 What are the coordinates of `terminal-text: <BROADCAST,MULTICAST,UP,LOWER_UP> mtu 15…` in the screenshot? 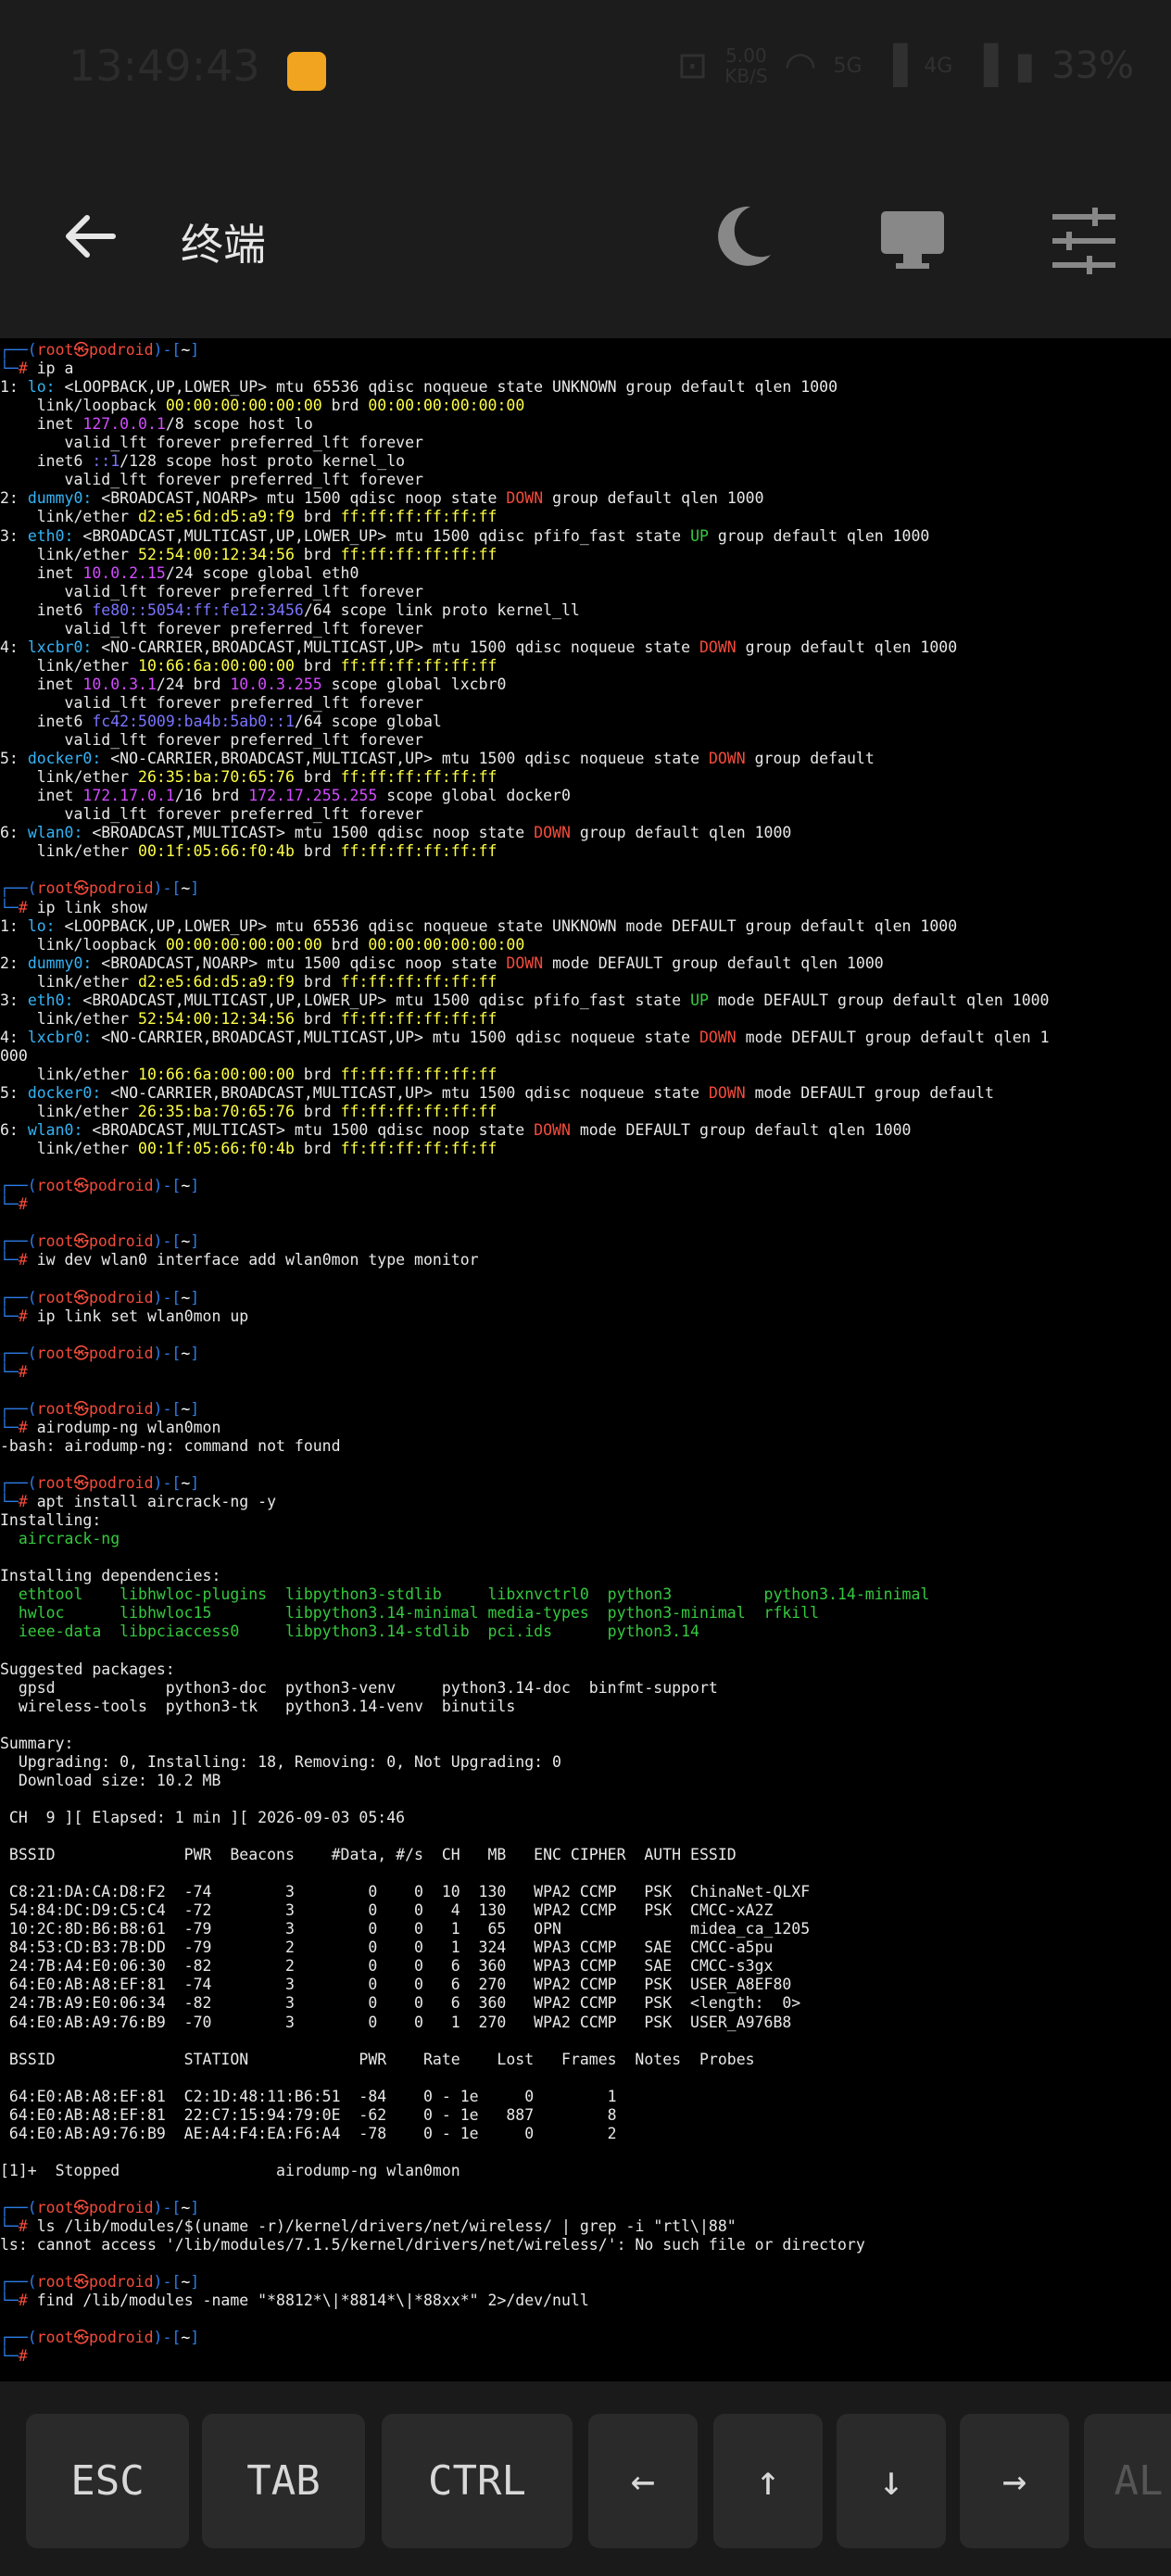 It's located at (382, 536).